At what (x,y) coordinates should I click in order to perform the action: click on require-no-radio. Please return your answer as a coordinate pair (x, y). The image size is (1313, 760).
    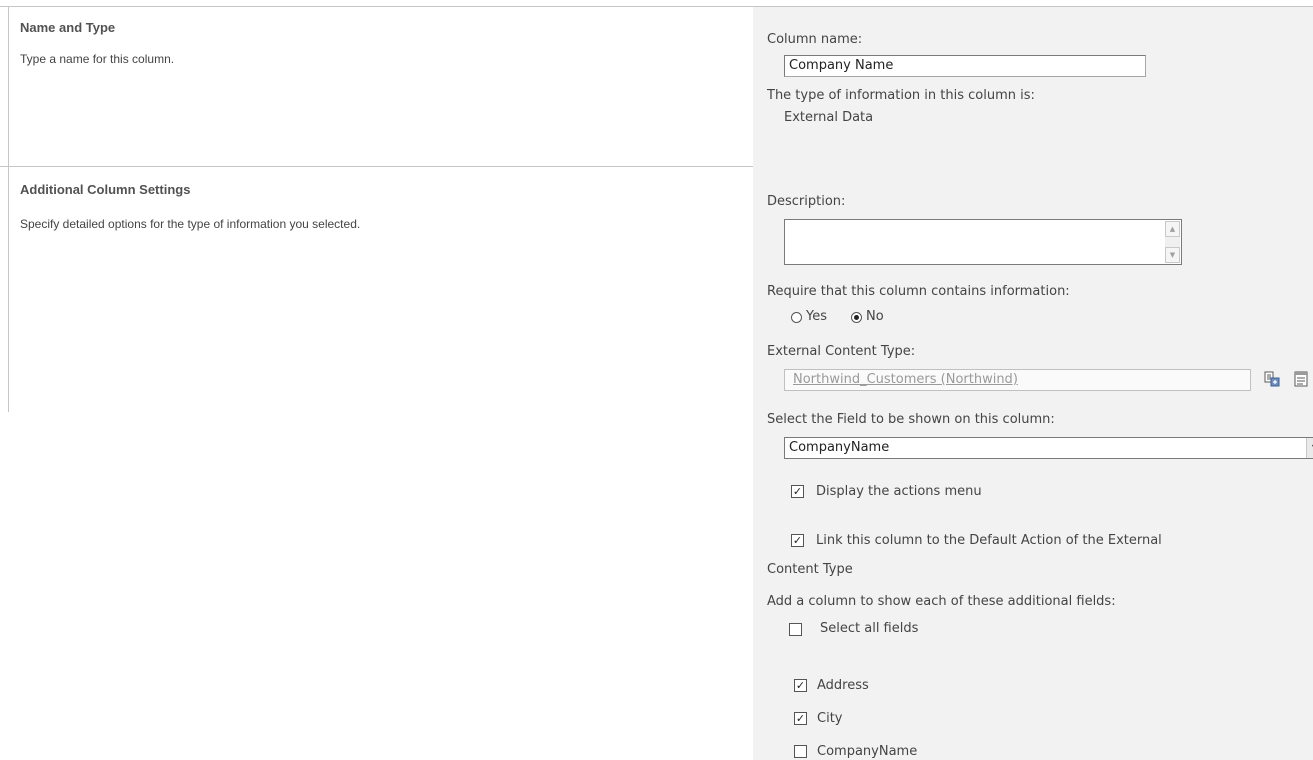
    Looking at the image, I should click on (856, 317).